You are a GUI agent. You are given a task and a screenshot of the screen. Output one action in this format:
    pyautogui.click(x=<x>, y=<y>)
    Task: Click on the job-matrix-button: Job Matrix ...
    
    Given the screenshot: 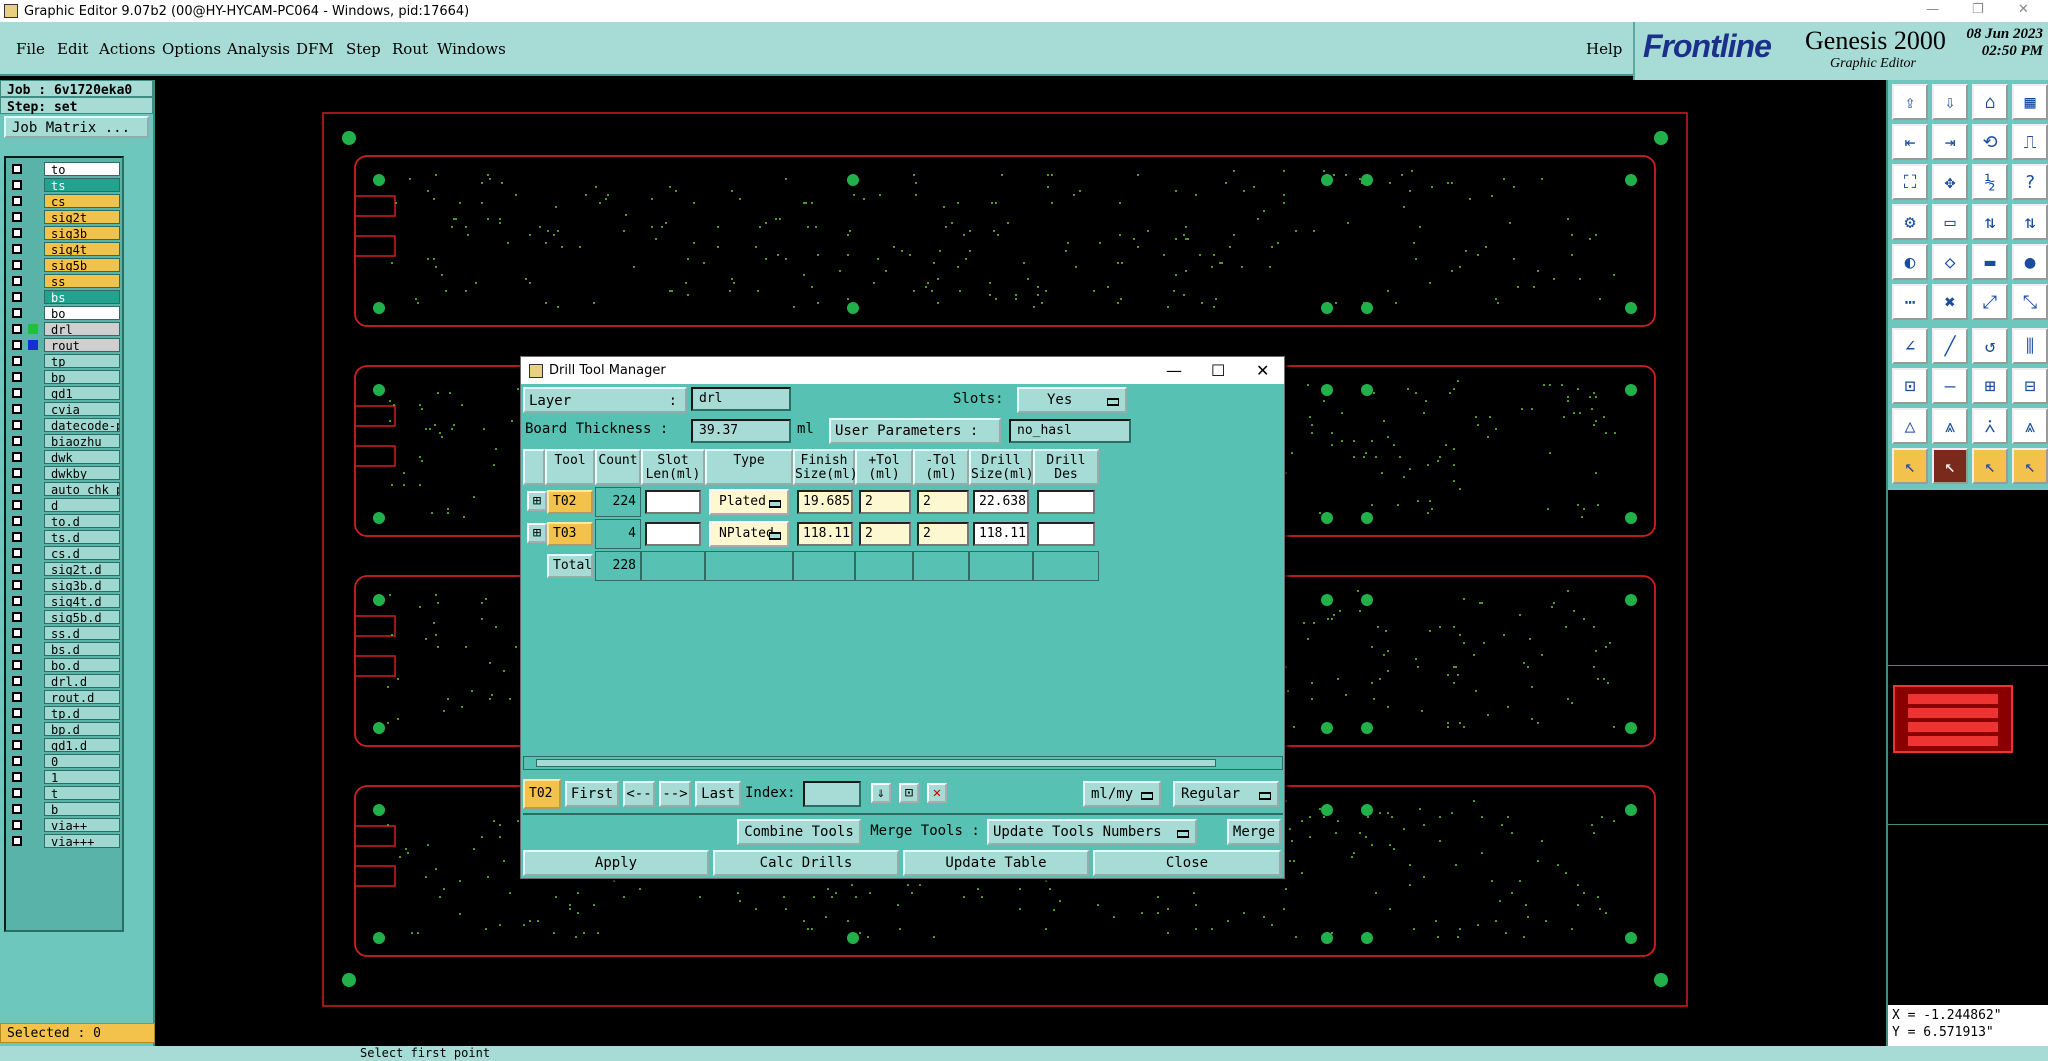 What is the action you would take?
    pyautogui.click(x=76, y=127)
    